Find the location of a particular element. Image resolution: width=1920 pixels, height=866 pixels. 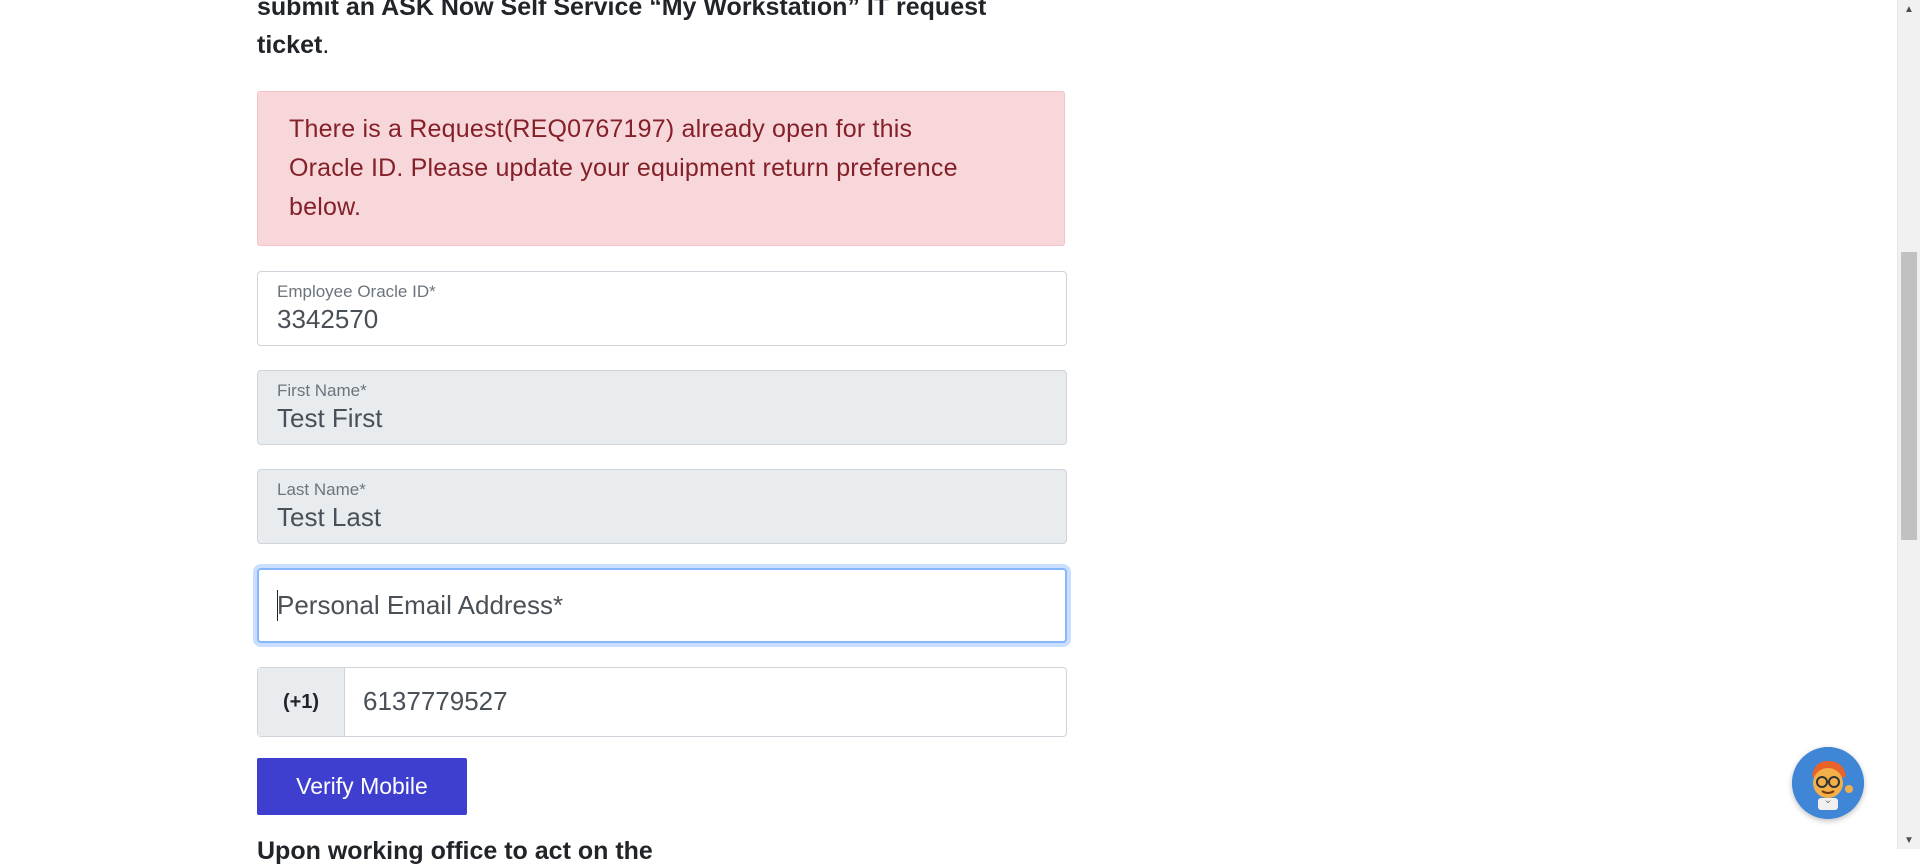

oracle-id-value: 3342570 is located at coordinates (327, 319).